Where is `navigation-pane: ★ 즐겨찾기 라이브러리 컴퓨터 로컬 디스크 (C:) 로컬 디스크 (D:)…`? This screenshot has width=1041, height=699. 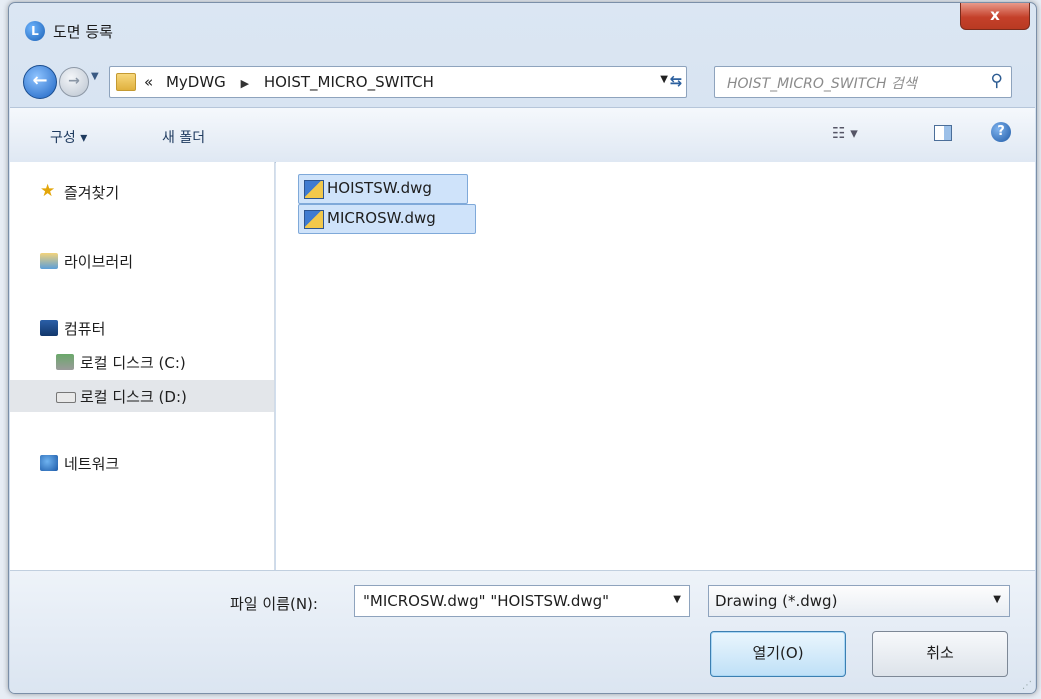 navigation-pane: ★ 즐겨찾기 라이브러리 컴퓨터 로컬 디스크 (C:) 로컬 디스크 (D:)… is located at coordinates (142, 366).